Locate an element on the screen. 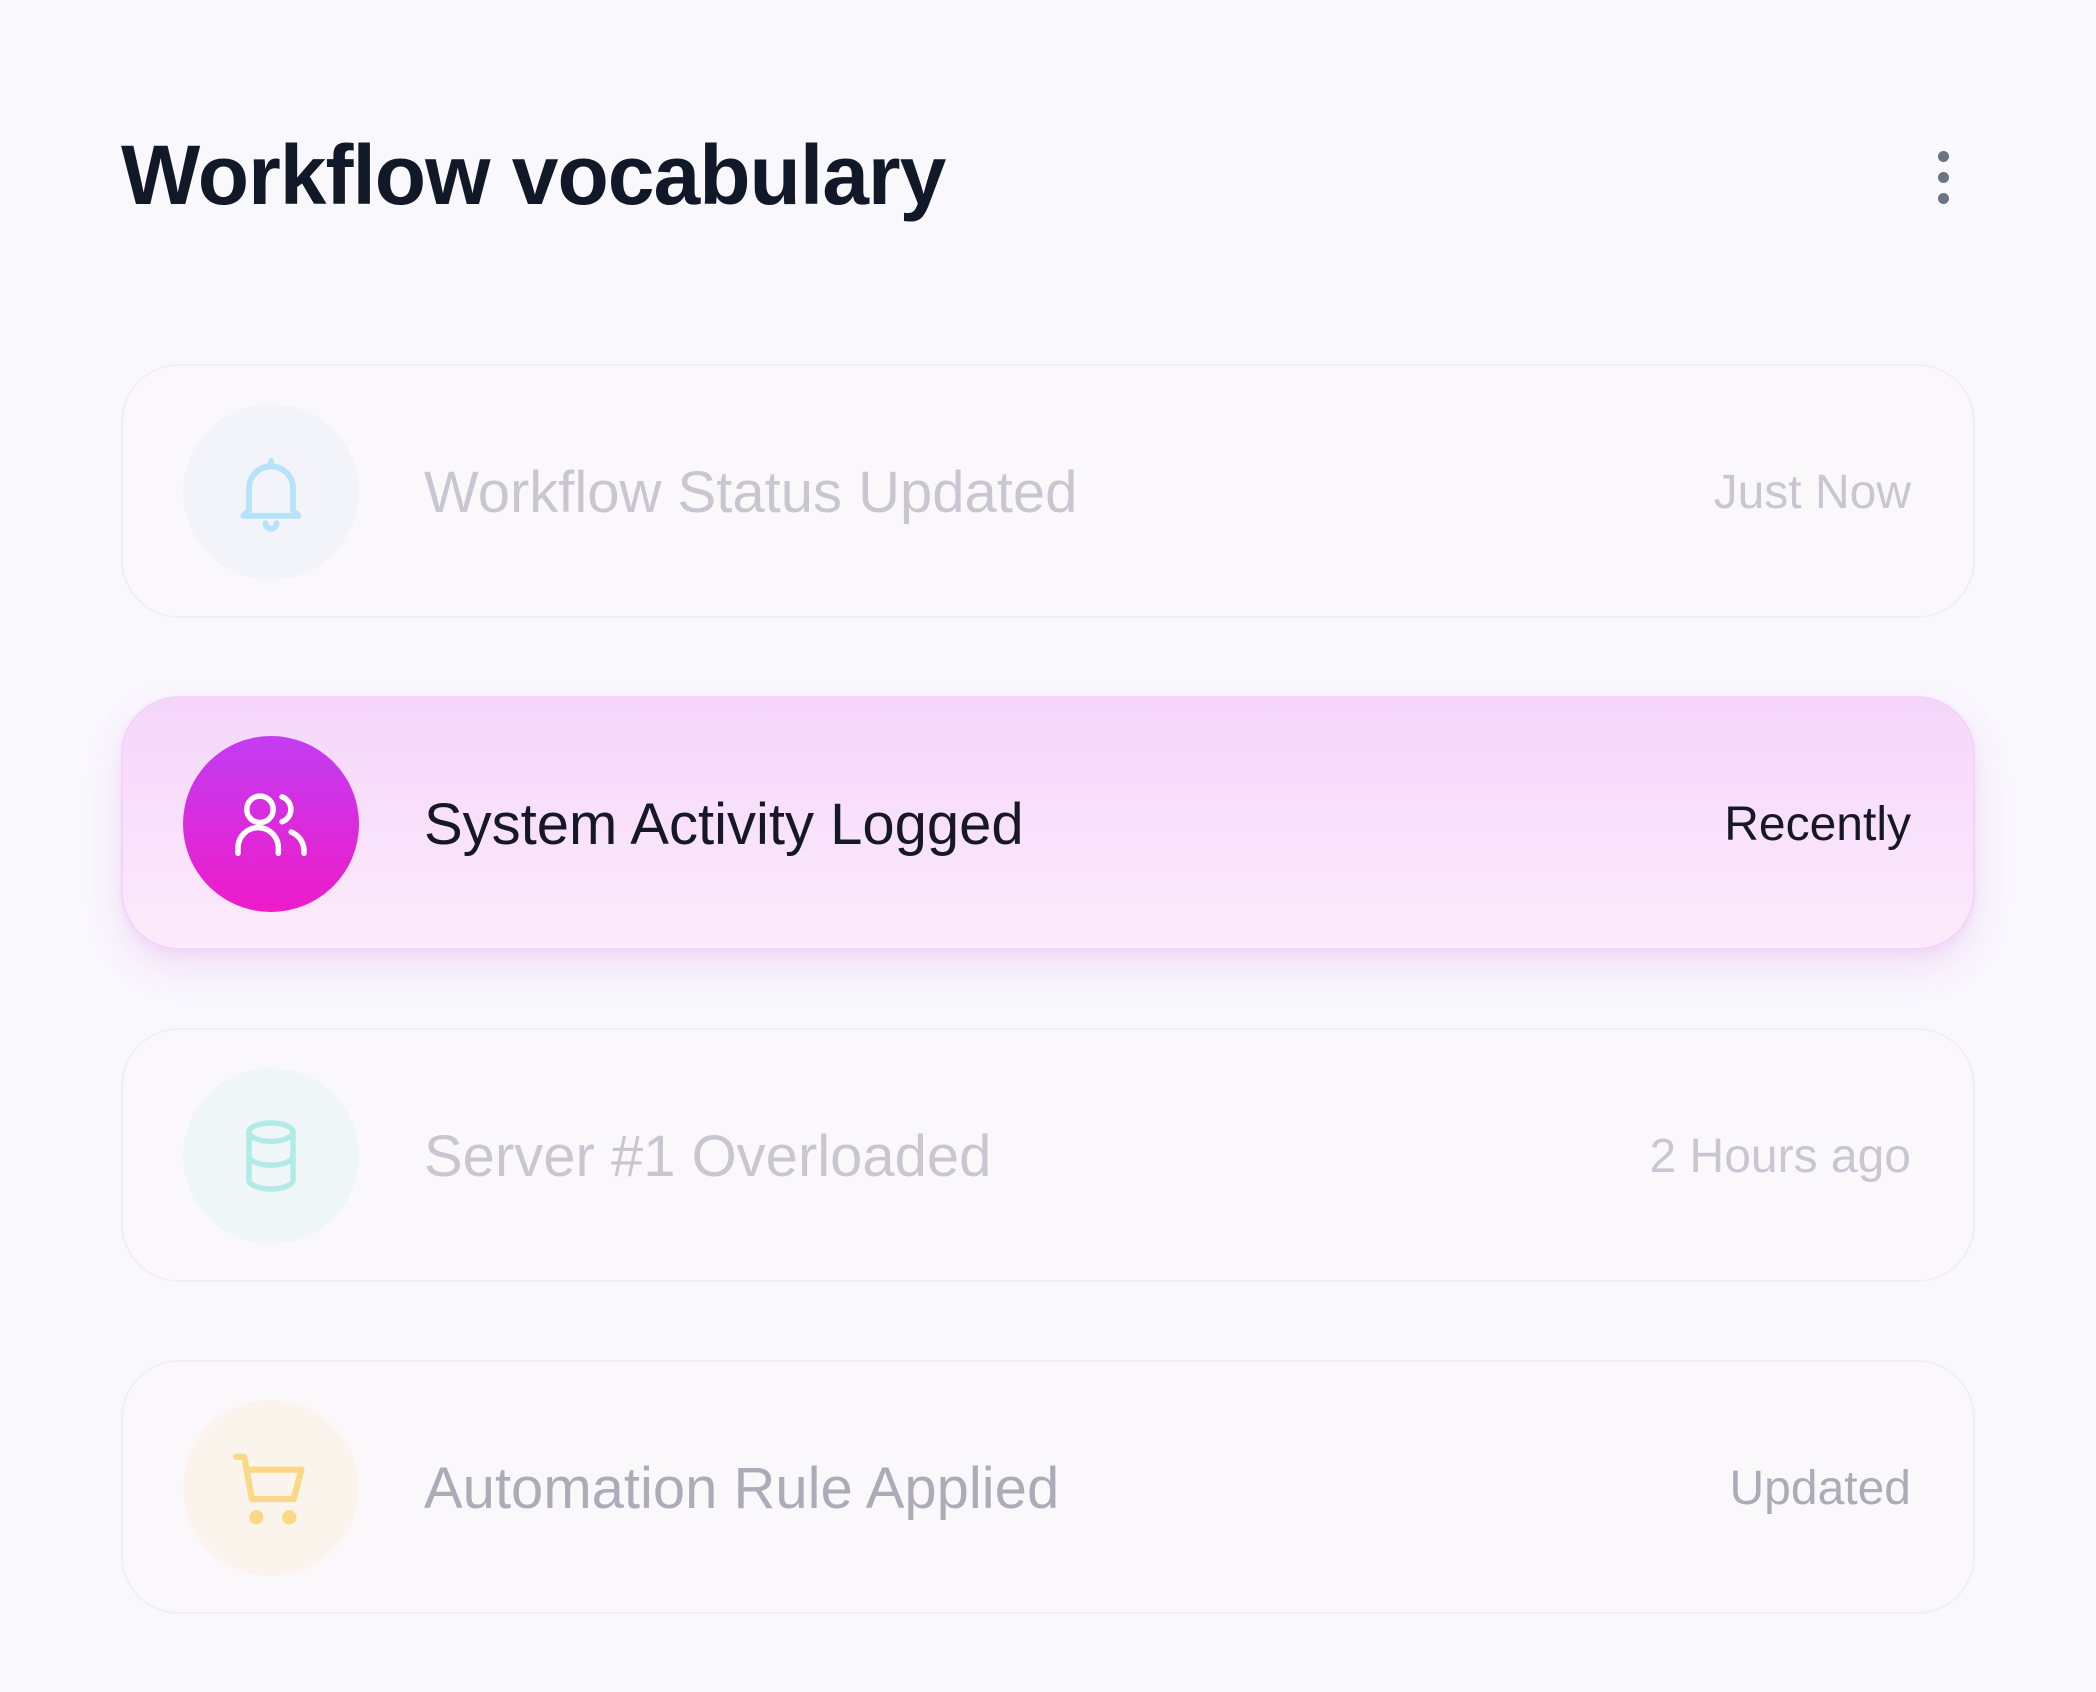 The width and height of the screenshot is (2096, 1692). more-options-button is located at coordinates (1943, 177).